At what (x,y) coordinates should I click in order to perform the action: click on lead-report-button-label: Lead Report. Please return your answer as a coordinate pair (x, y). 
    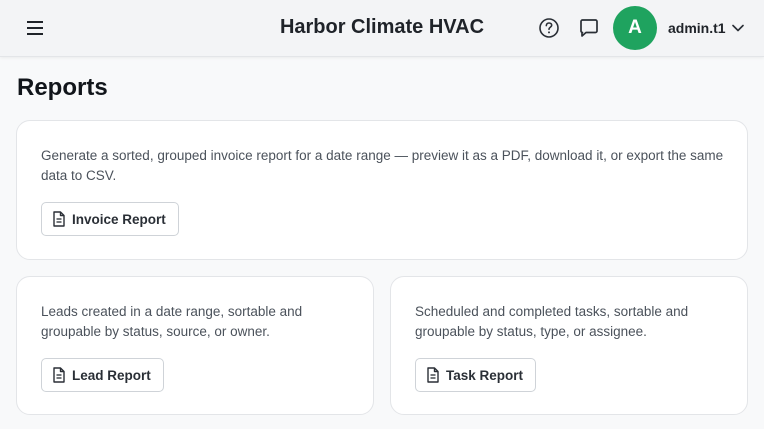
    Looking at the image, I should click on (111, 375).